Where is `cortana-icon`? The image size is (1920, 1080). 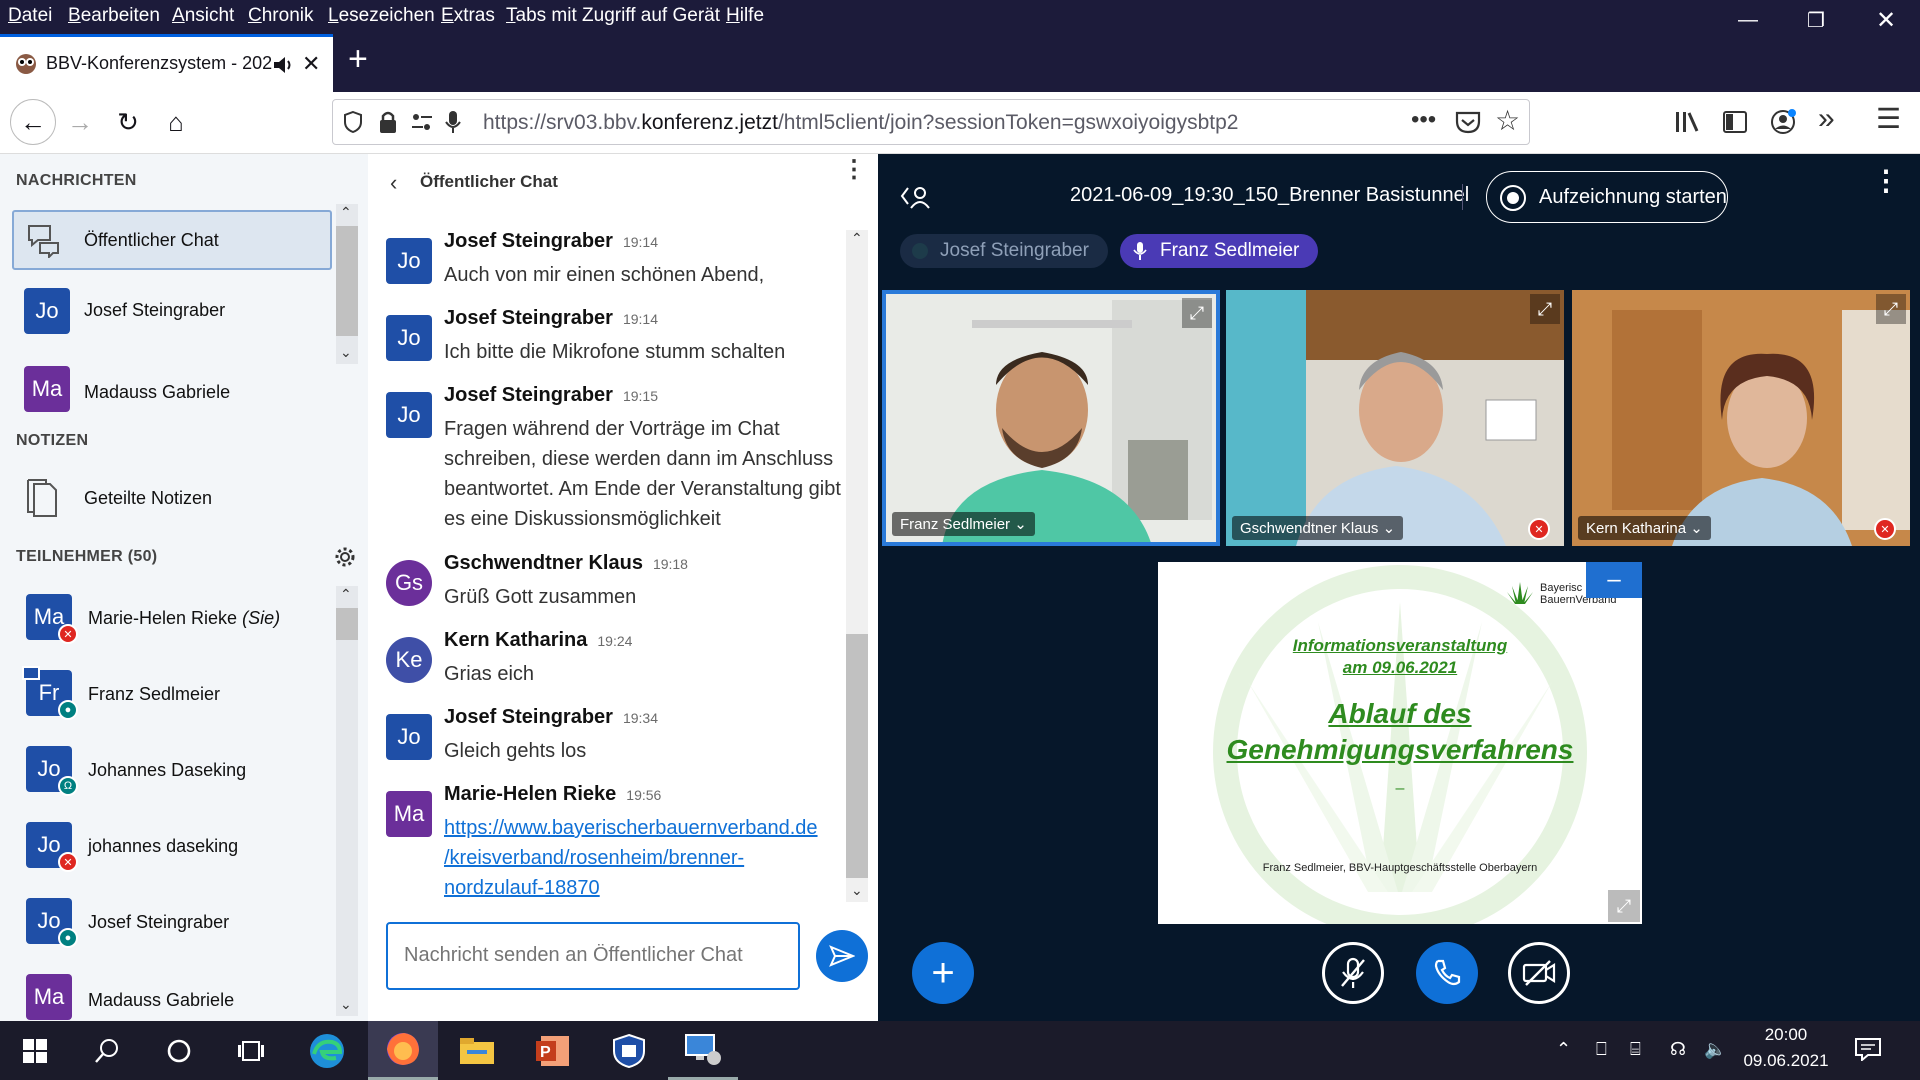
cortana-icon is located at coordinates (179, 1050).